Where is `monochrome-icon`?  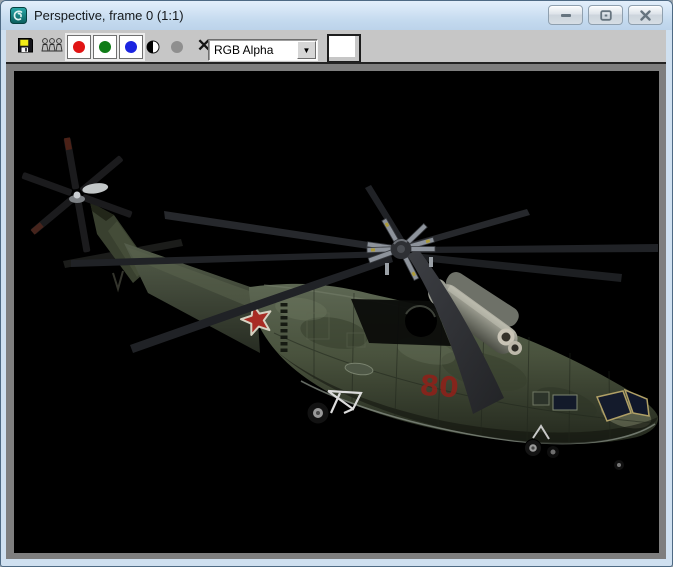
monochrome-icon is located at coordinates (153, 47).